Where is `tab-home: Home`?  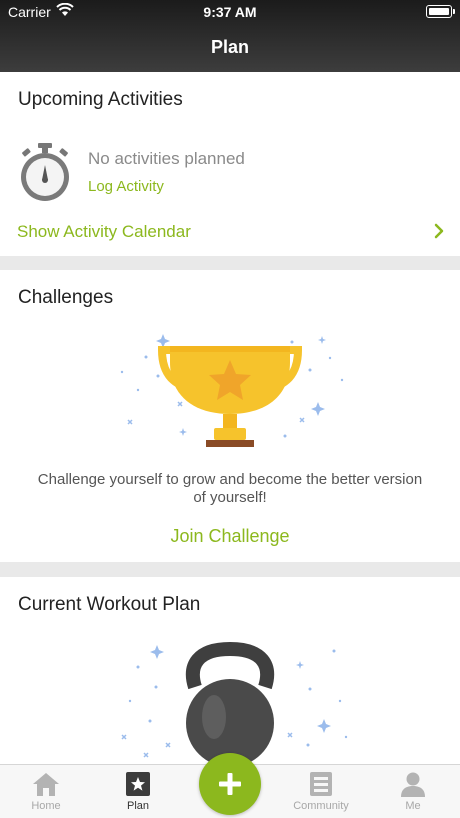
tab-home: Home is located at coordinates (46, 791).